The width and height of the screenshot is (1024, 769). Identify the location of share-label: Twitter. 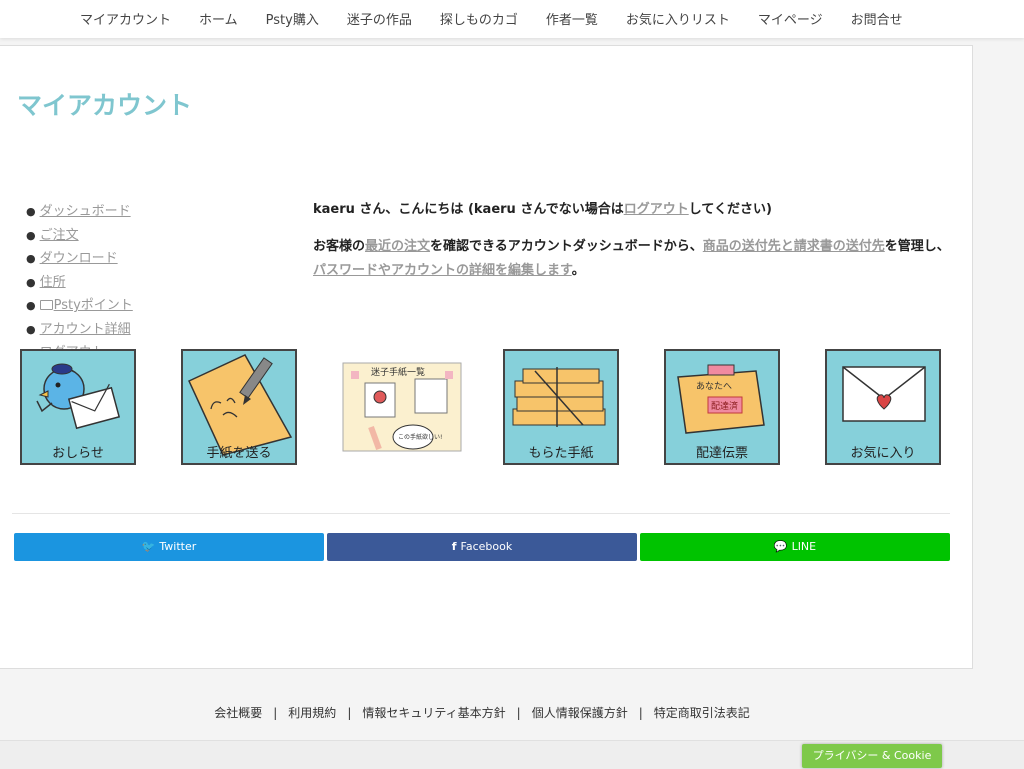
(178, 546).